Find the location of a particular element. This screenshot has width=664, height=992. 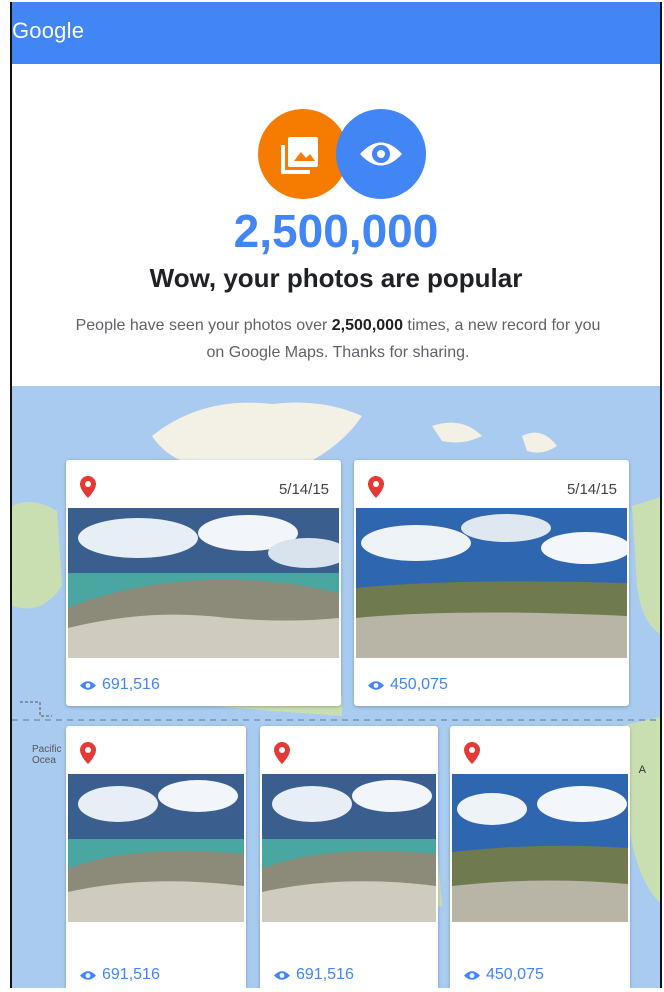

view-count: 2,500,000 is located at coordinates (336, 231).